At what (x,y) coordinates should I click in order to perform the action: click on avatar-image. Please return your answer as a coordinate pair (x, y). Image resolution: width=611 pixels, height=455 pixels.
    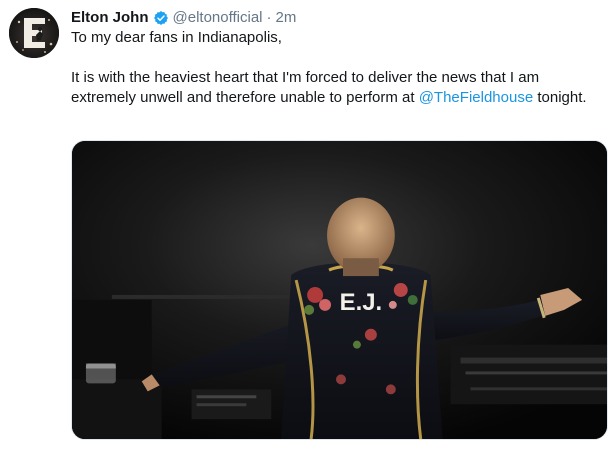
    Looking at the image, I should click on (34, 33).